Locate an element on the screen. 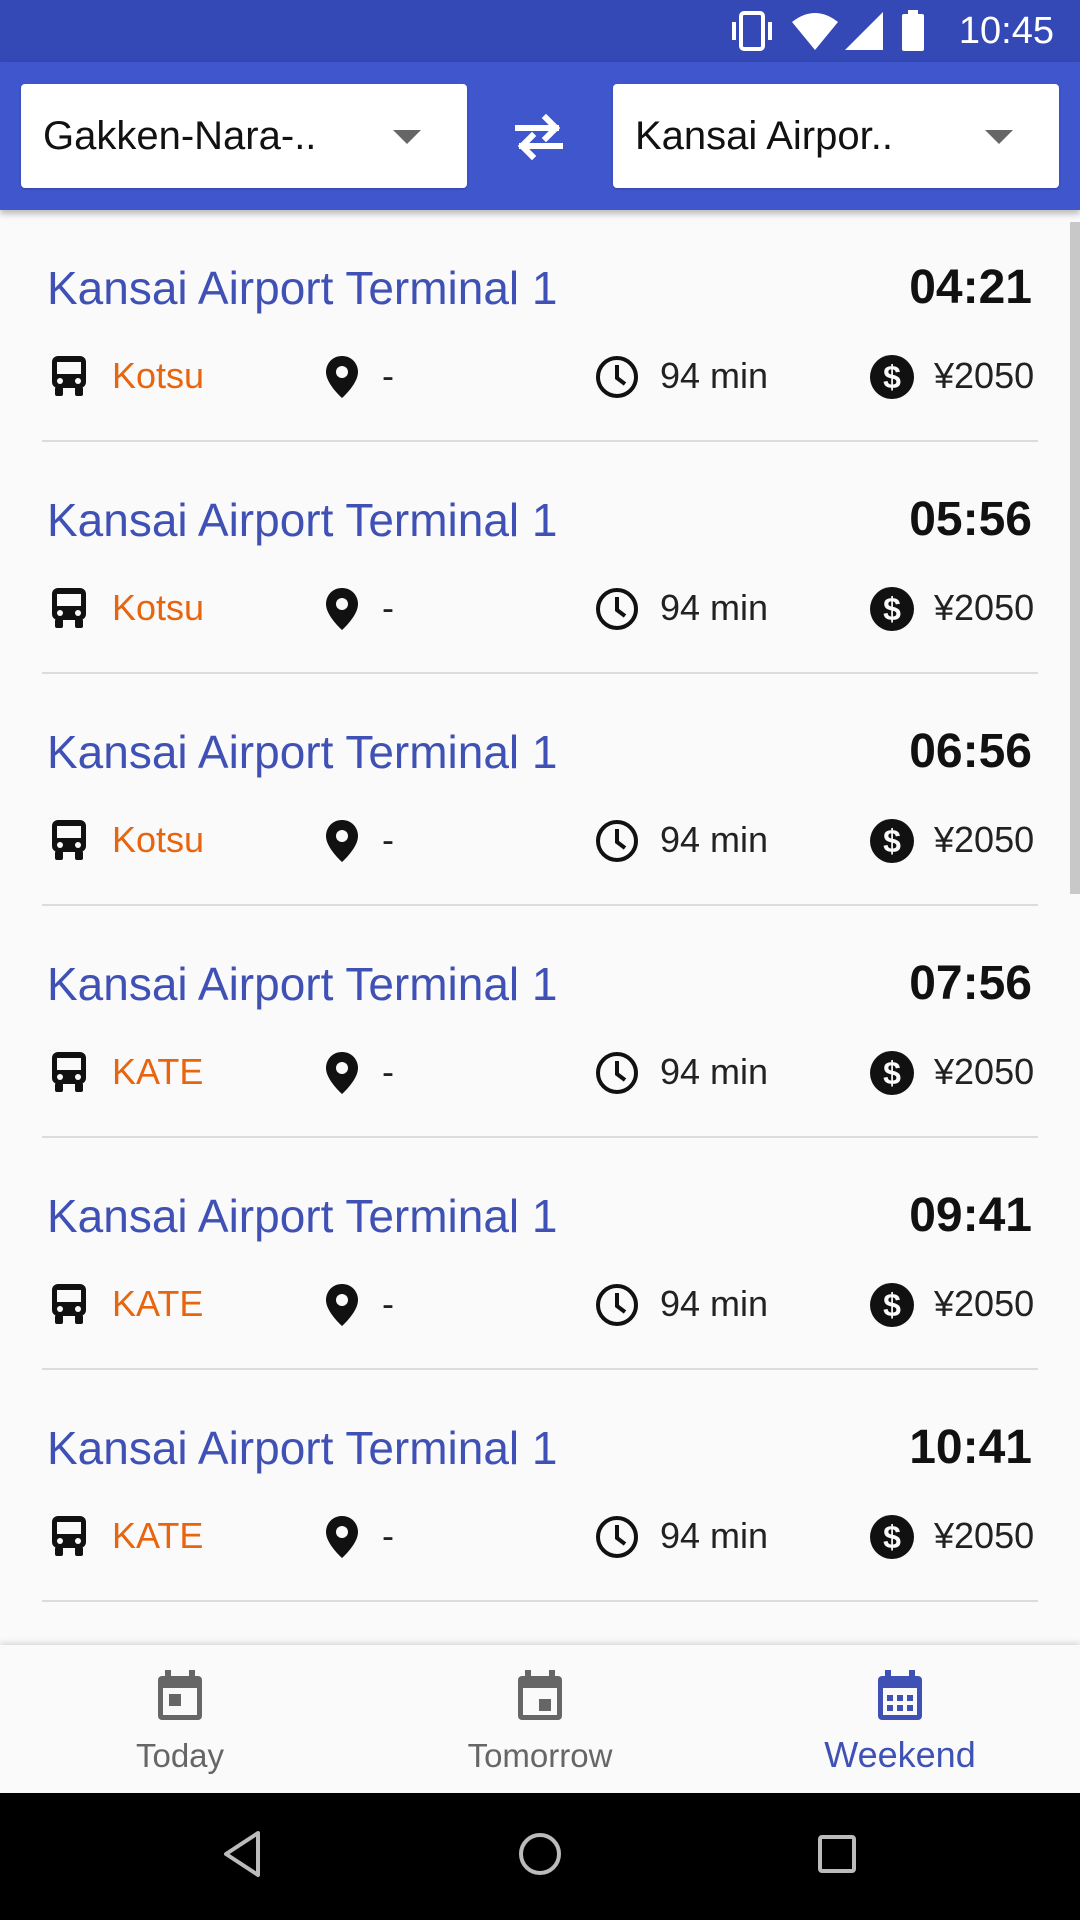 The width and height of the screenshot is (1080, 1920). status-bar: 10:45 is located at coordinates (540, 31).